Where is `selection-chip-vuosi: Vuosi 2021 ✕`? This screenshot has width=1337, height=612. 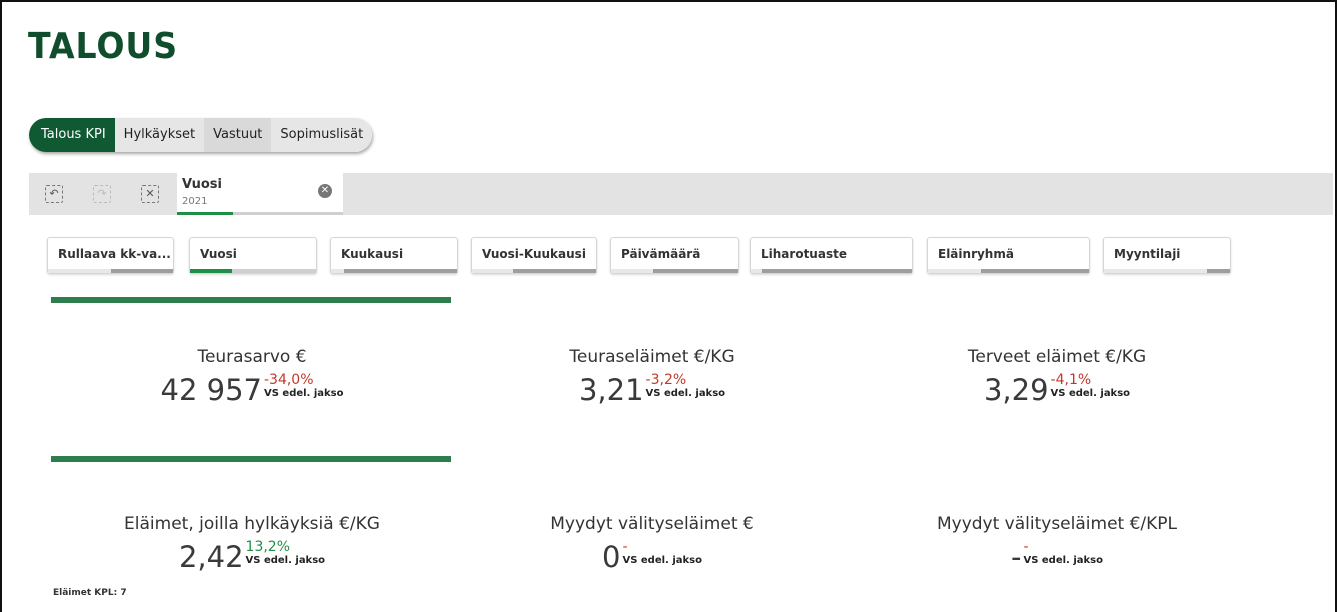
selection-chip-vuosi: Vuosi 2021 ✕ is located at coordinates (260, 194).